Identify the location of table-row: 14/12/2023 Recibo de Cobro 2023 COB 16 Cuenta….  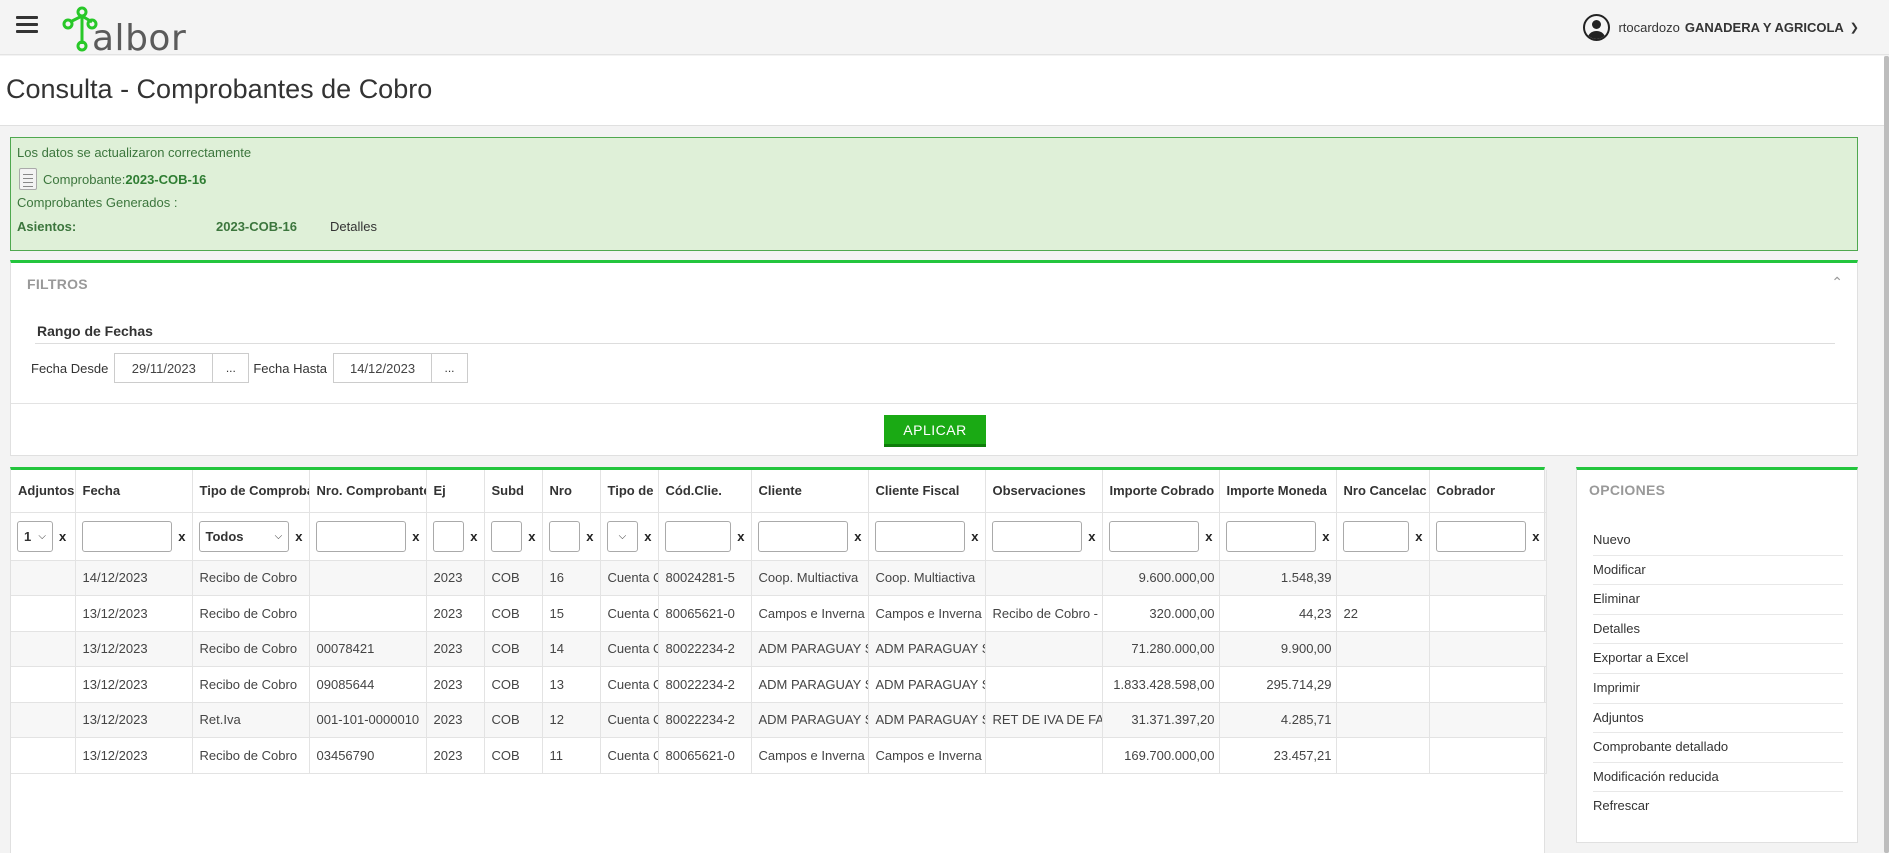
(779, 578).